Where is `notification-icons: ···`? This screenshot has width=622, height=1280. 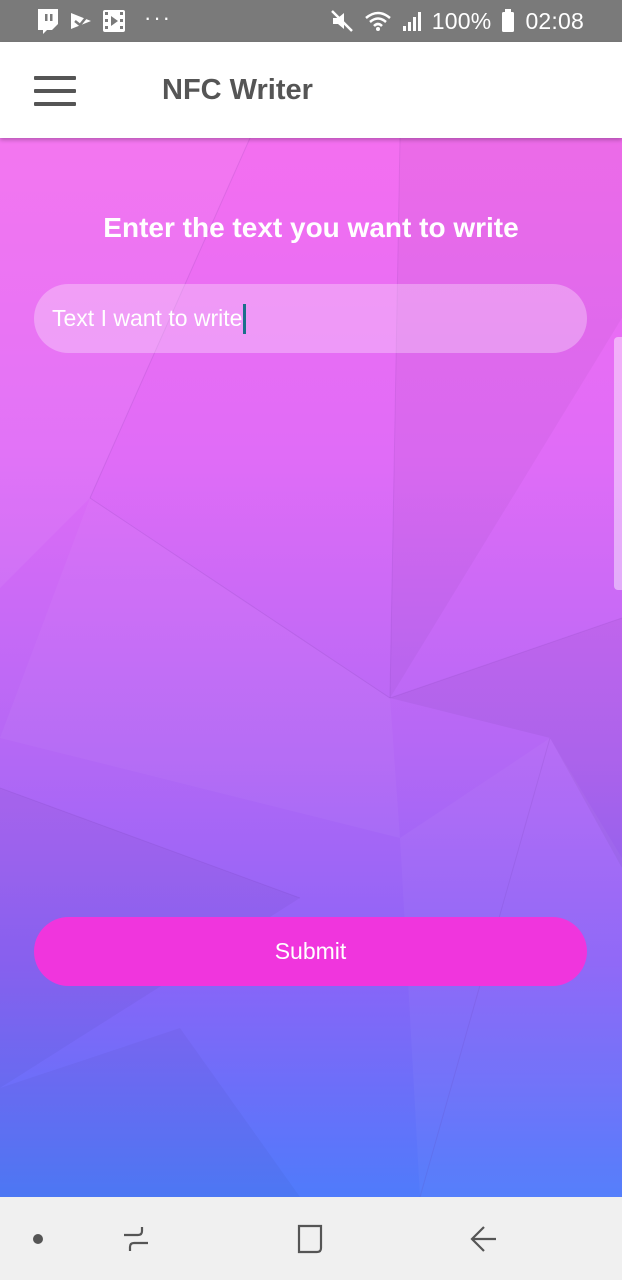 notification-icons: ··· is located at coordinates (104, 19).